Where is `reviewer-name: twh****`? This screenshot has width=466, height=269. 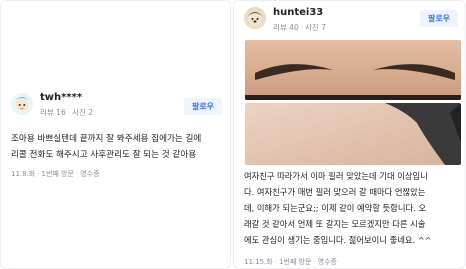
reviewer-name: twh**** is located at coordinates (61, 97).